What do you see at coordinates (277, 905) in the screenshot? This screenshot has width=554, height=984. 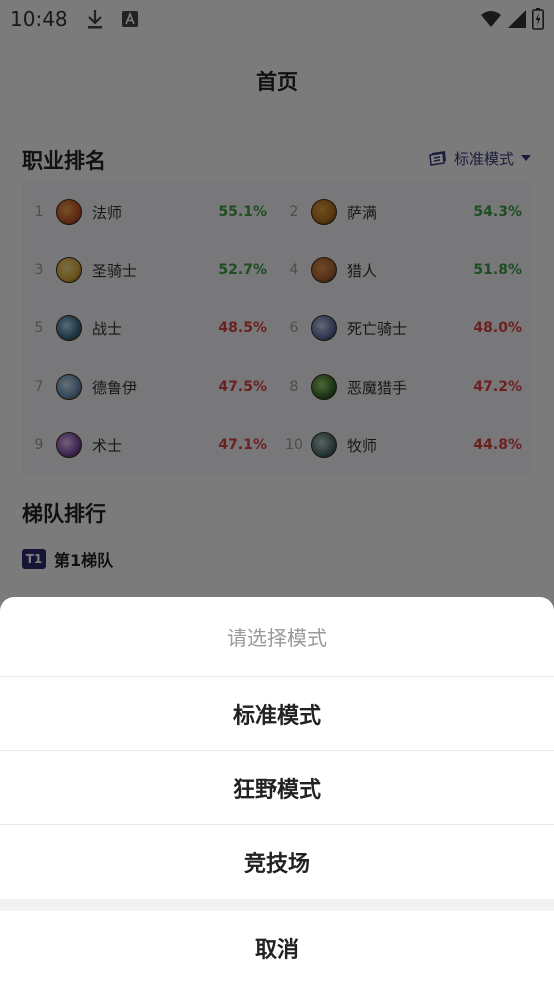 I see `sheet-divider` at bounding box center [277, 905].